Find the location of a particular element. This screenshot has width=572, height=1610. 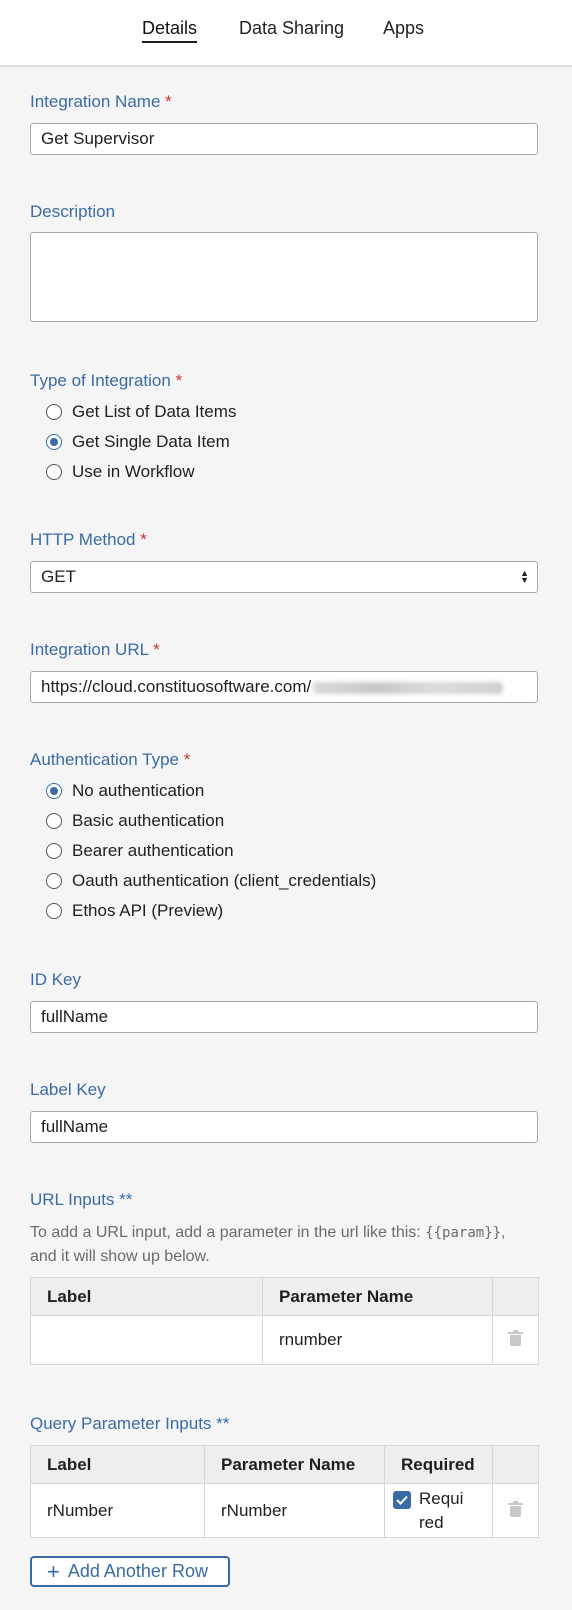

radio-bearer-authentication: Bearer authentication is located at coordinates (140, 851).